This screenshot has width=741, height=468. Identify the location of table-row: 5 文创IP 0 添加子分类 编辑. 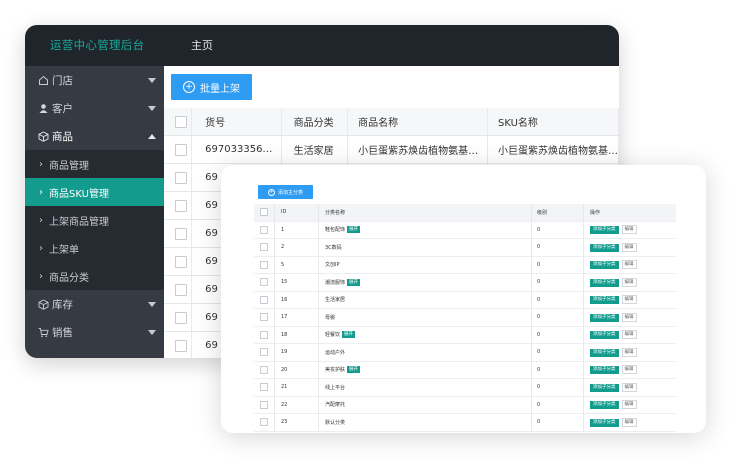
(465, 265).